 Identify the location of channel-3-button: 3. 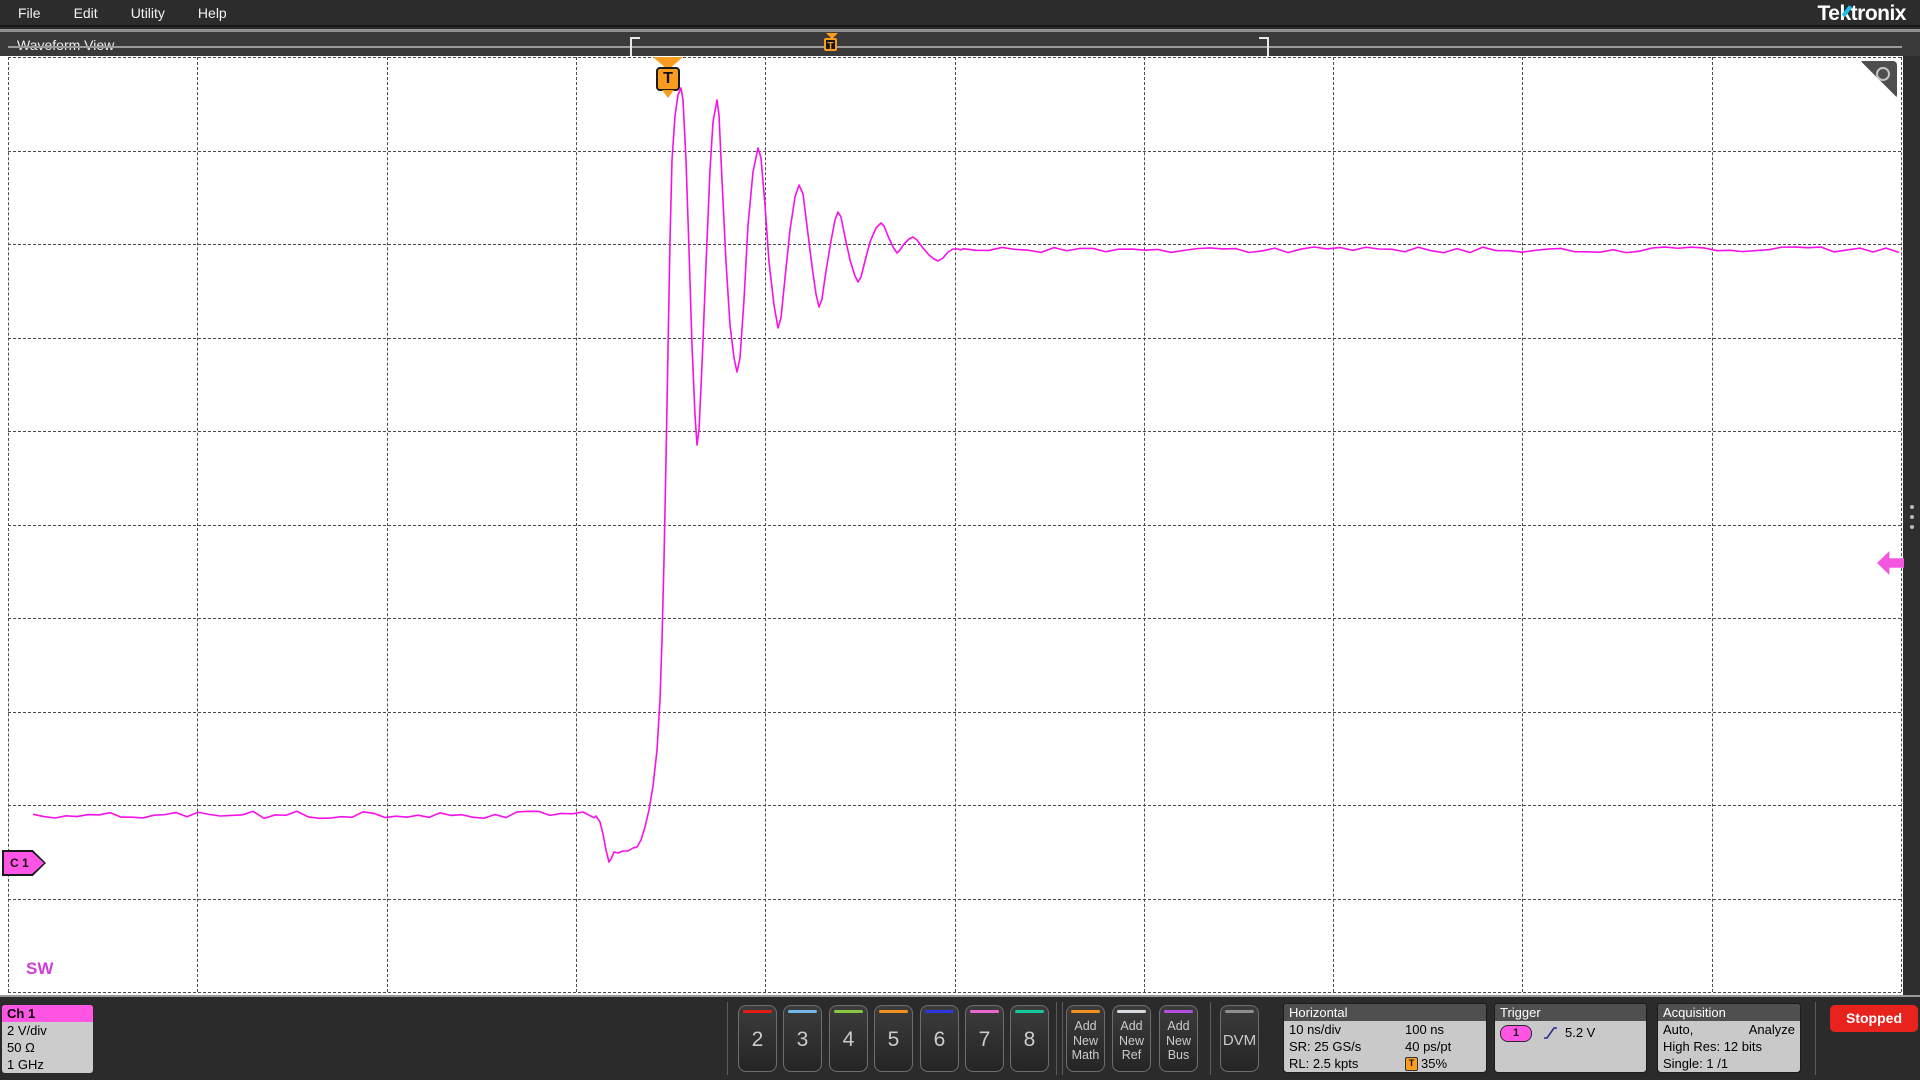
(802, 1038).